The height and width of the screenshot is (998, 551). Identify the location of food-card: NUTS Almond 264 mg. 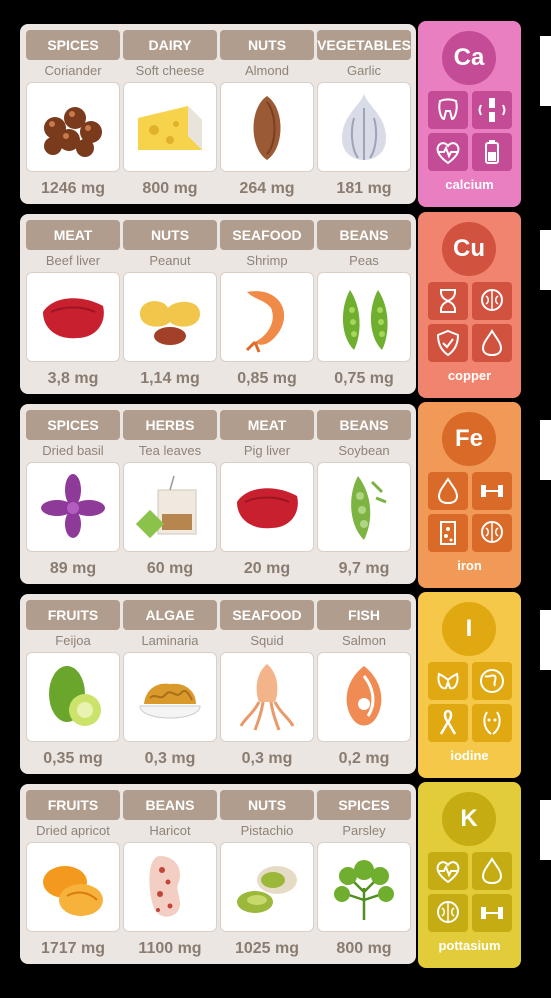
(267, 118).